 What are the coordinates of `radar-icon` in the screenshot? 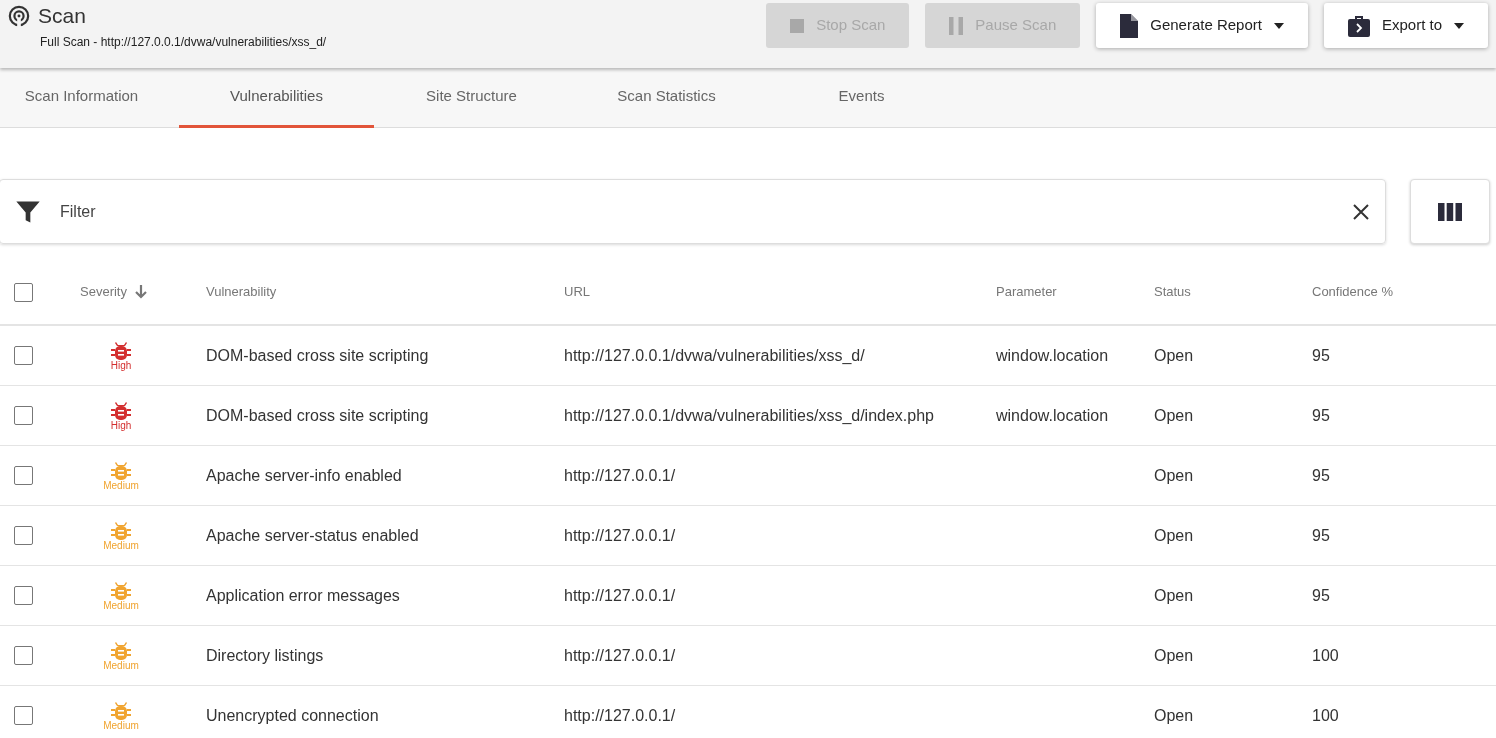 It's located at (19, 15).